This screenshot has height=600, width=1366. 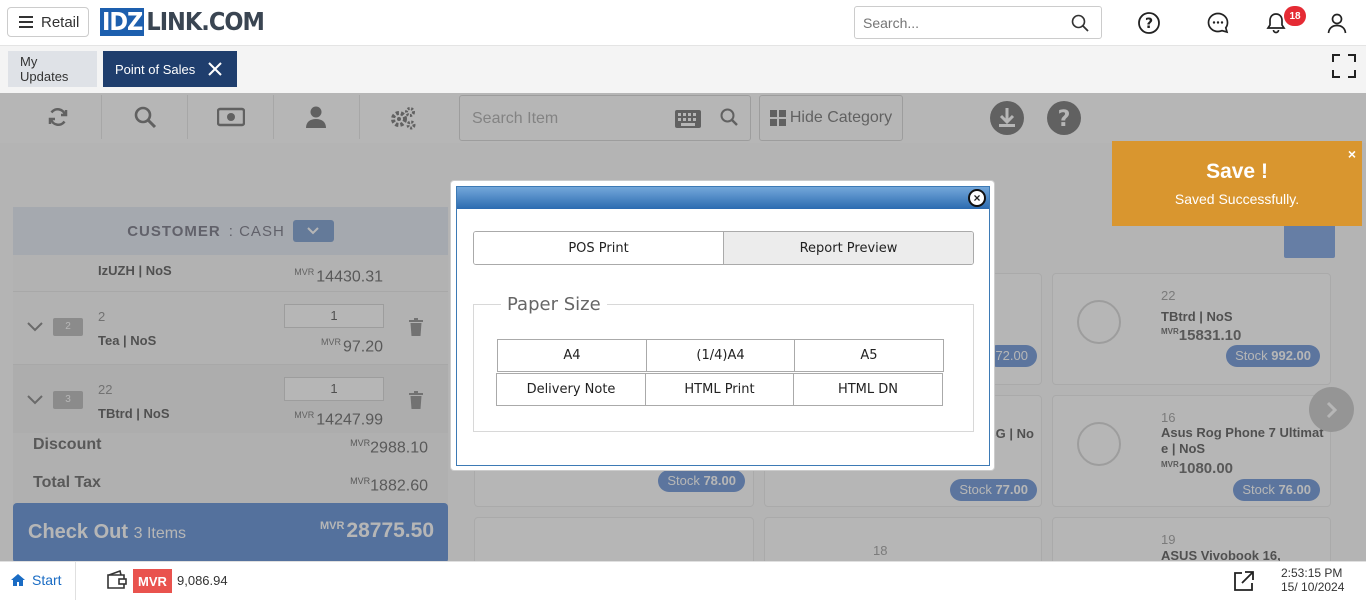 I want to click on footer-divider, so click(x=75, y=581).